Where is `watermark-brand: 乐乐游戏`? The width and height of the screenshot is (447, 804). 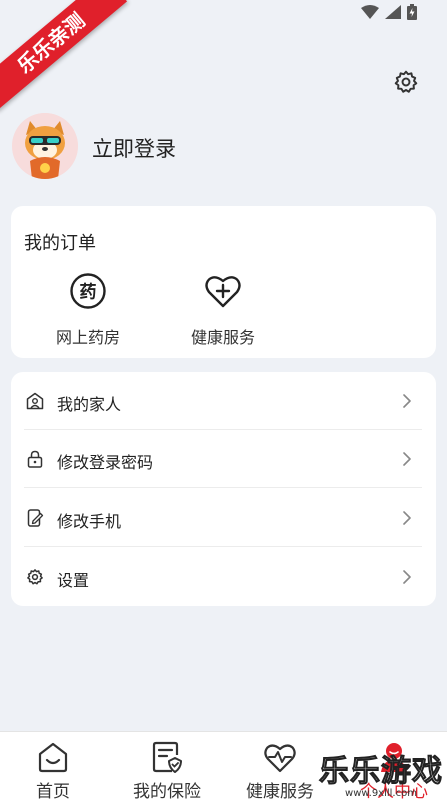 watermark-brand: 乐乐游戏 is located at coordinates (381, 771).